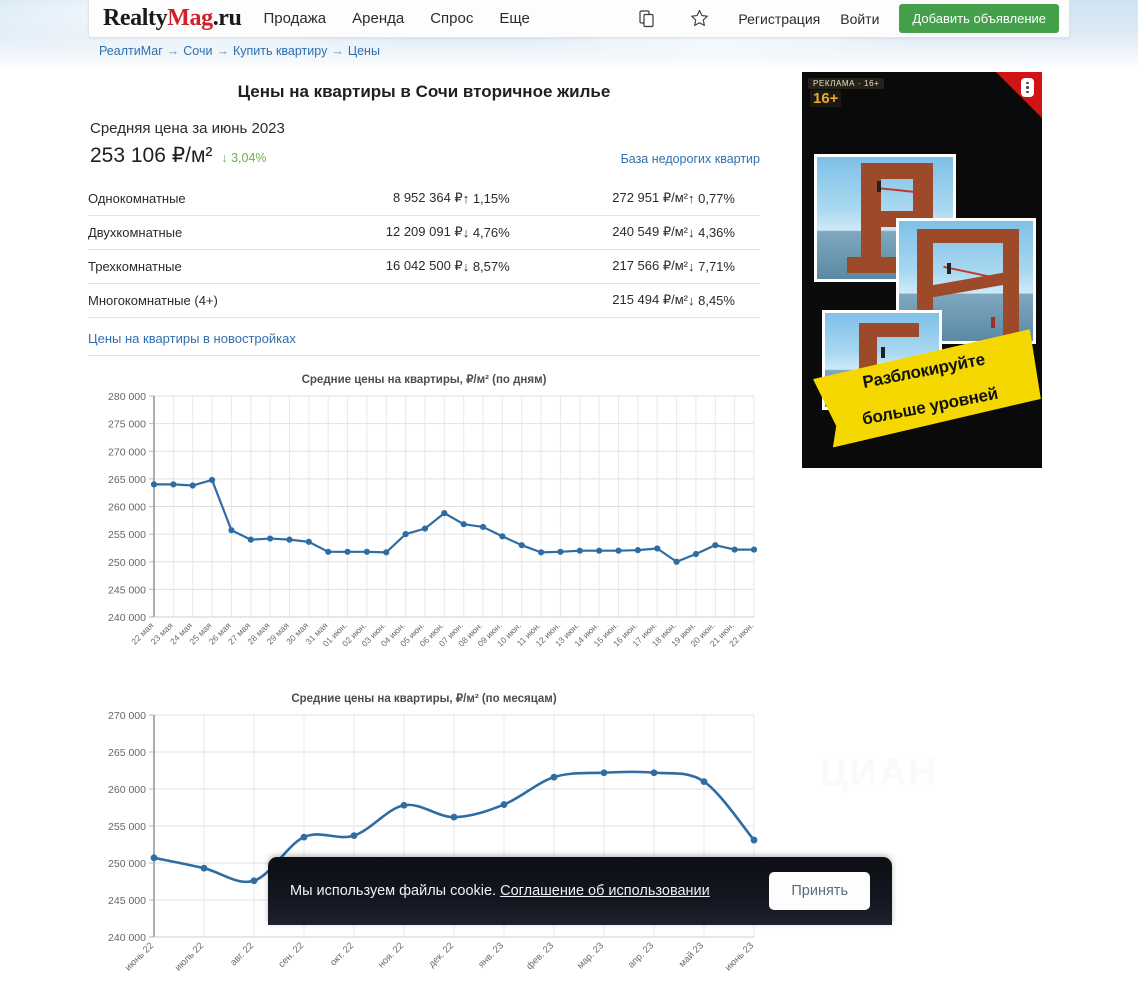  What do you see at coordinates (151, 155) in the screenshot?
I see `average-price-value: 253 106 ₽/м²` at bounding box center [151, 155].